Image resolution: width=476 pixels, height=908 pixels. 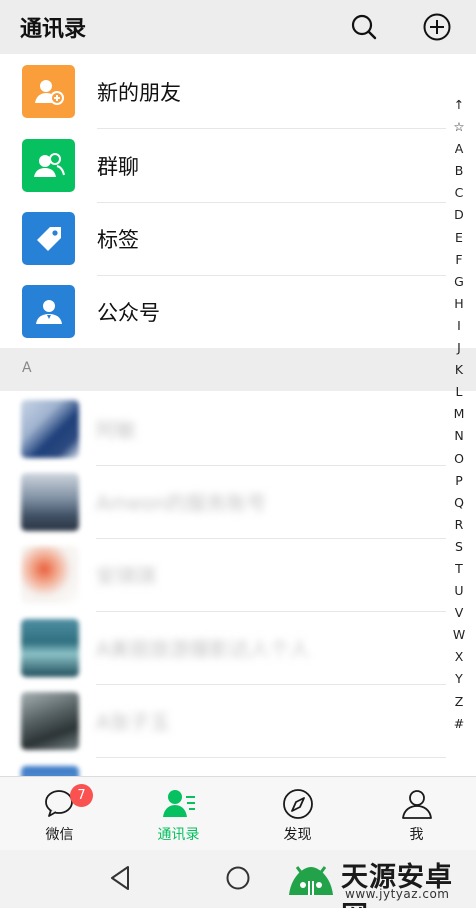 I want to click on new-friends-item: 新的朋友, so click(x=223, y=91).